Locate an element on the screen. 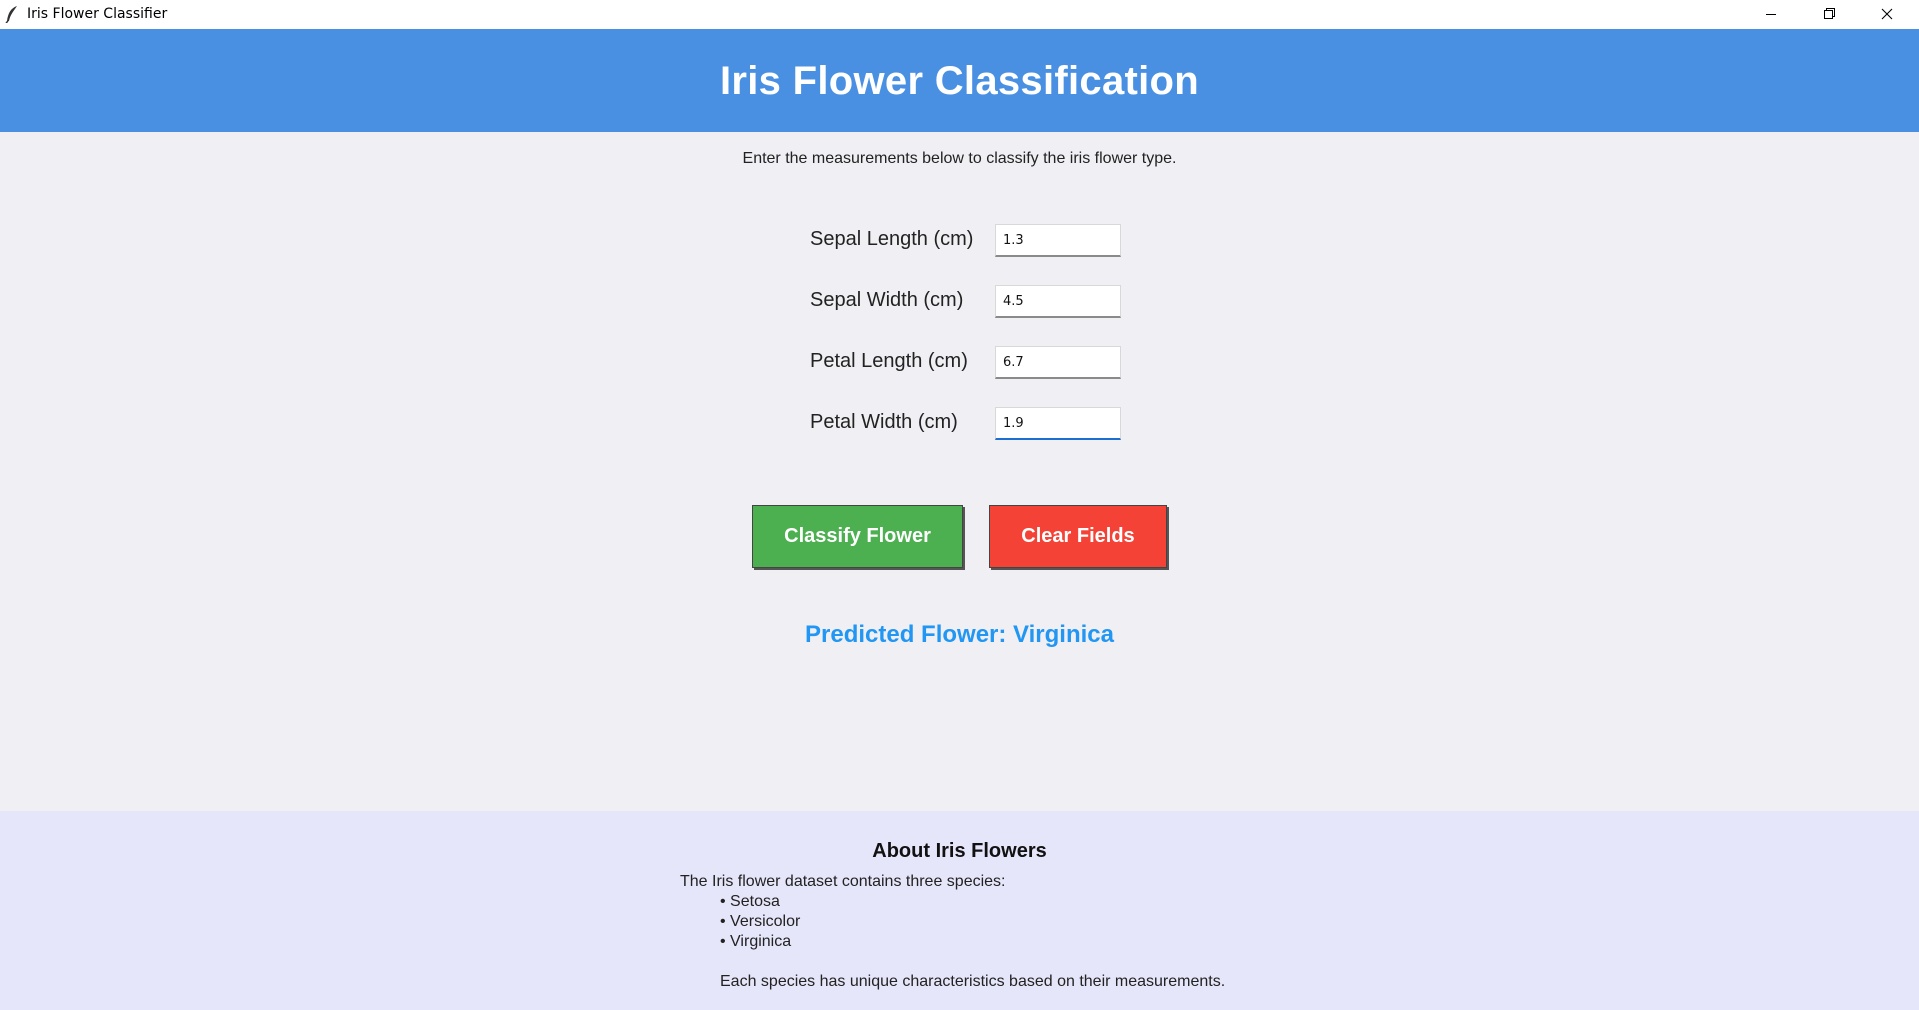 Image resolution: width=1919 pixels, height=1010 pixels. minimize-button is located at coordinates (1771, 14).